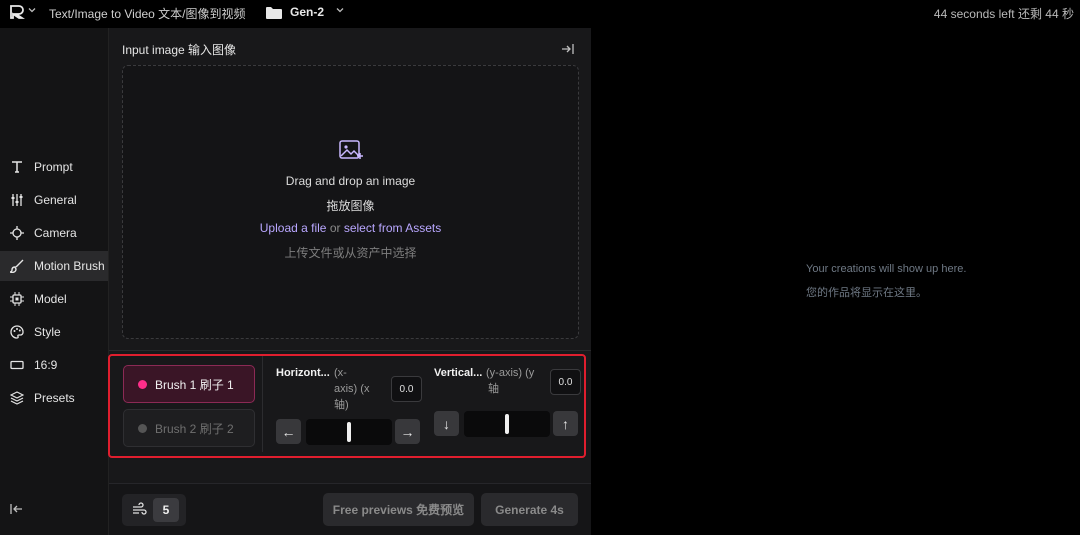  I want to click on aspect-ratio-icon, so click(17, 365).